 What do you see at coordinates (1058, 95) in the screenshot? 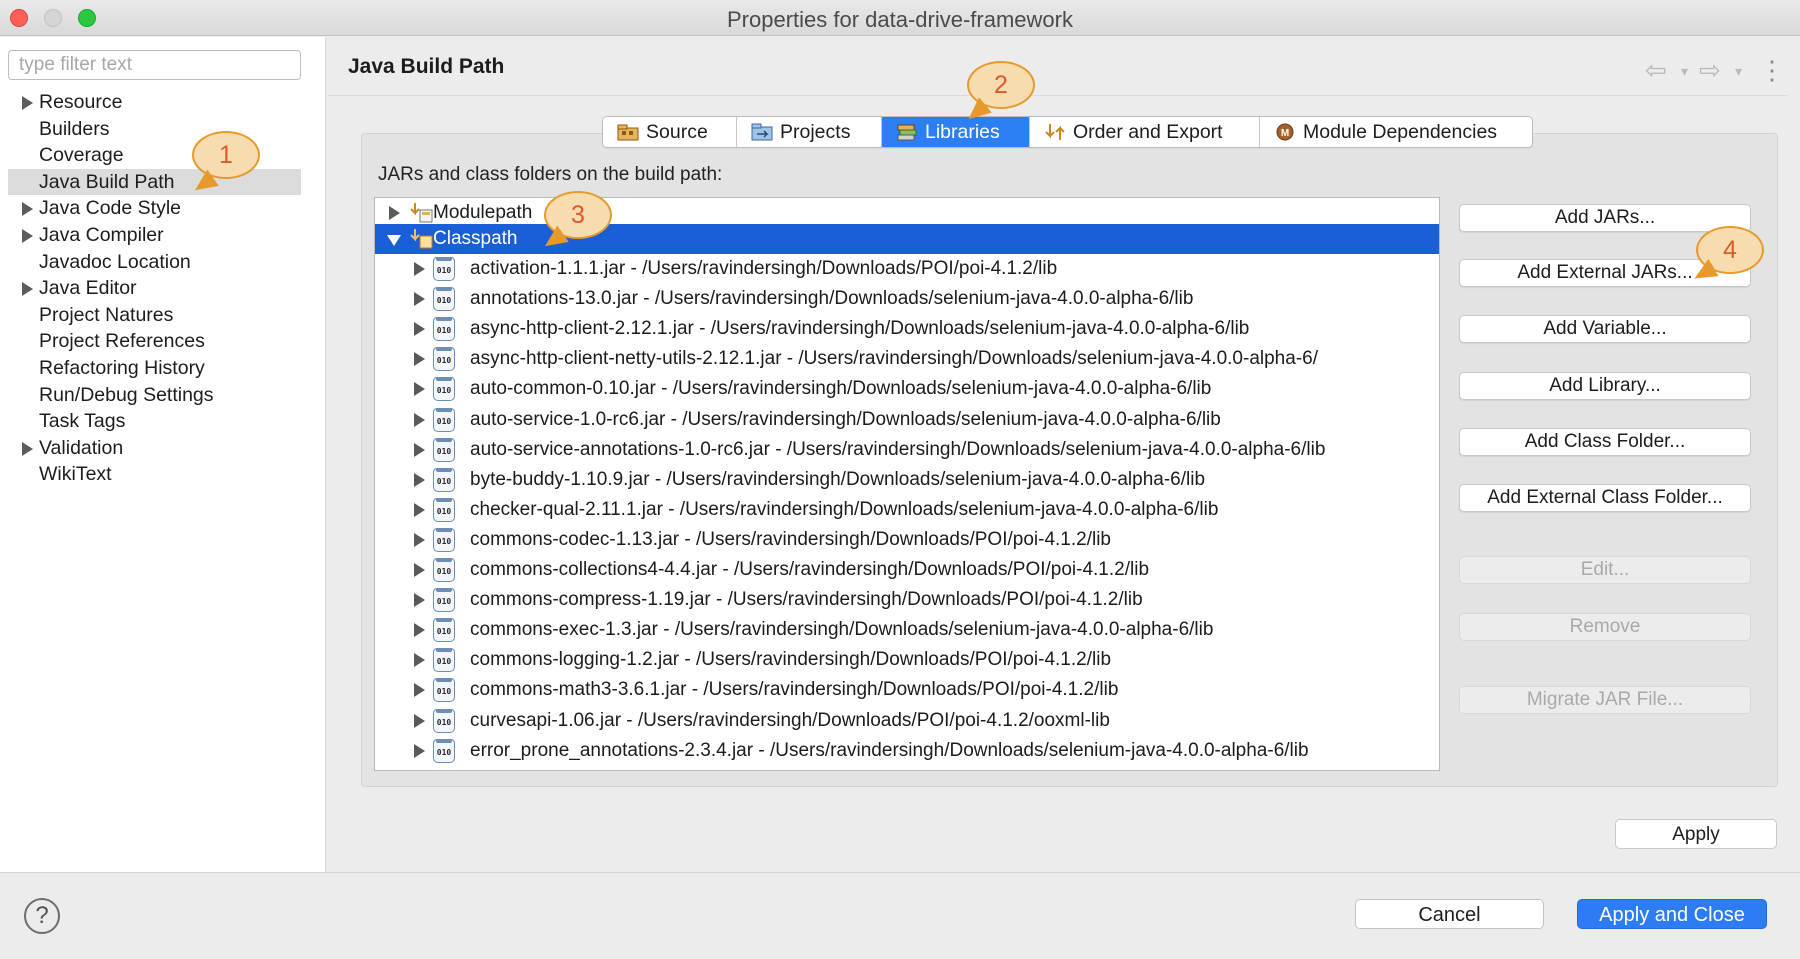
I see `header-divider` at bounding box center [1058, 95].